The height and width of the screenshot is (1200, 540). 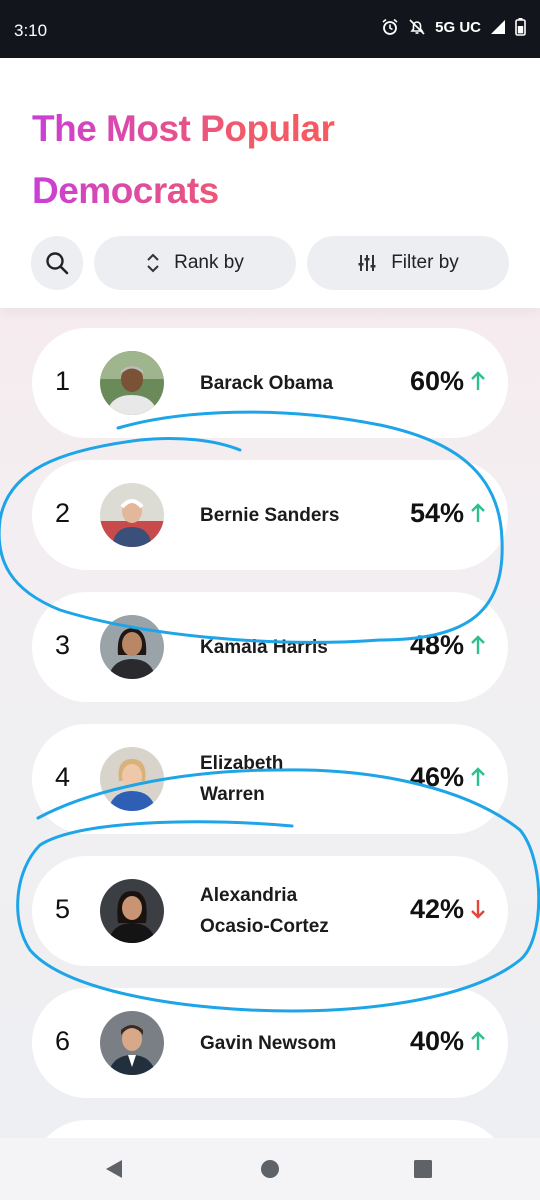 What do you see at coordinates (63, 1041) in the screenshot?
I see `rank-number: 6` at bounding box center [63, 1041].